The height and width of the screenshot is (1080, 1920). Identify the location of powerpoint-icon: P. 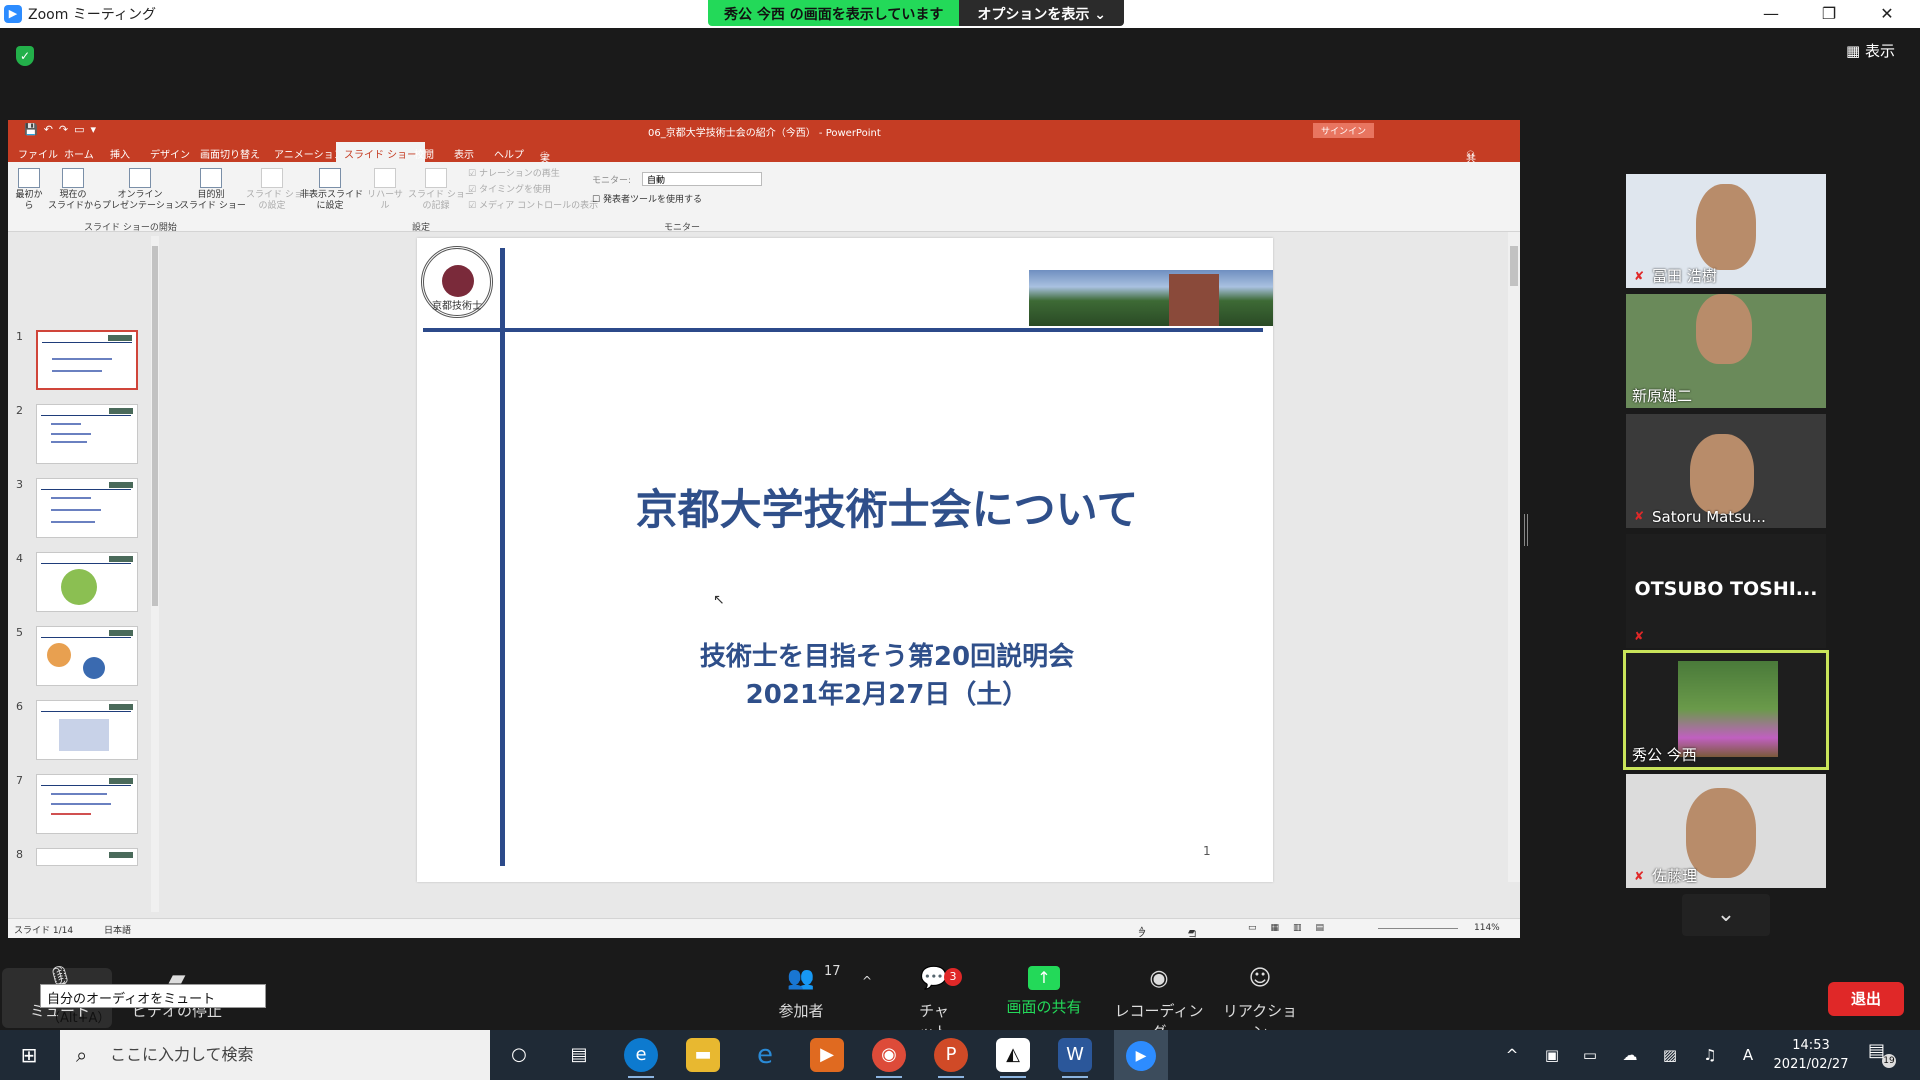
(951, 1058).